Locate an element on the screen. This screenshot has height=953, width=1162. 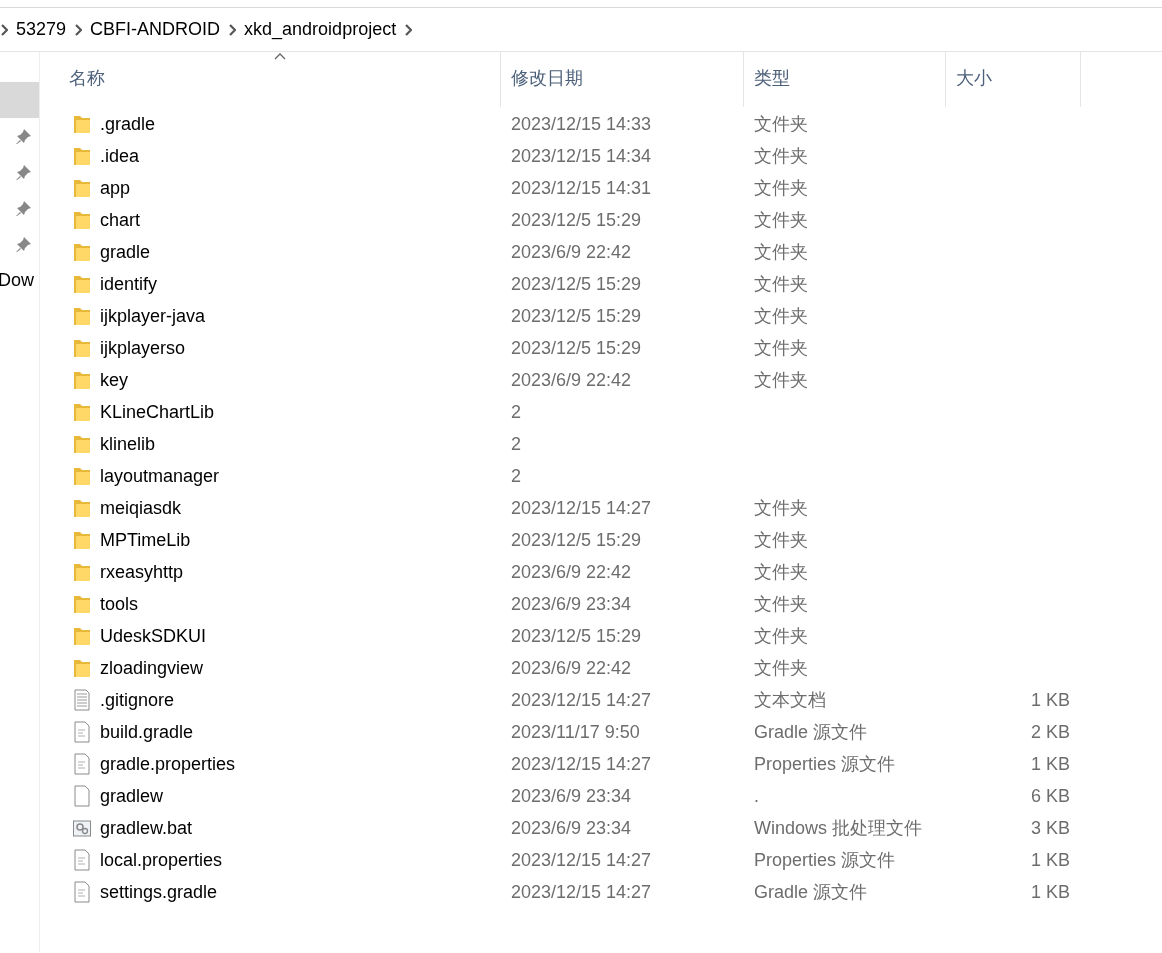
column-header: 修改日期 is located at coordinates (622, 79).